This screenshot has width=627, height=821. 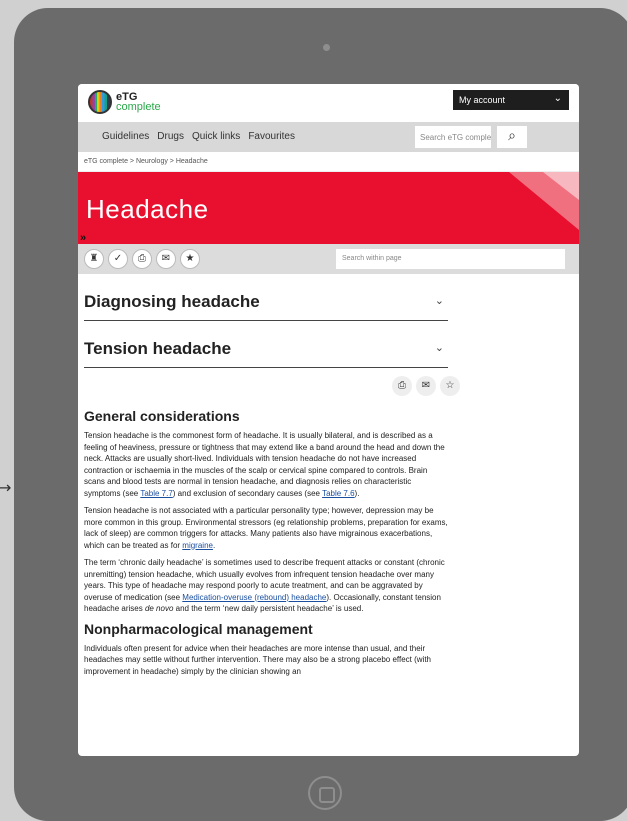 I want to click on heading-nonpharmacological-management: Nonpharmacological management, so click(x=198, y=628).